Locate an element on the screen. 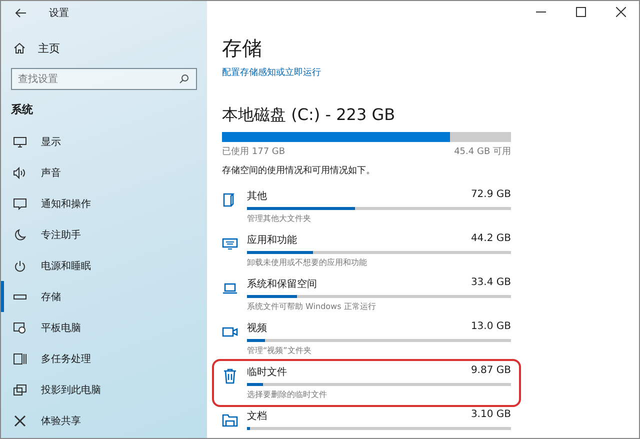 The image size is (640, 439). category-name: 文档 is located at coordinates (257, 416).